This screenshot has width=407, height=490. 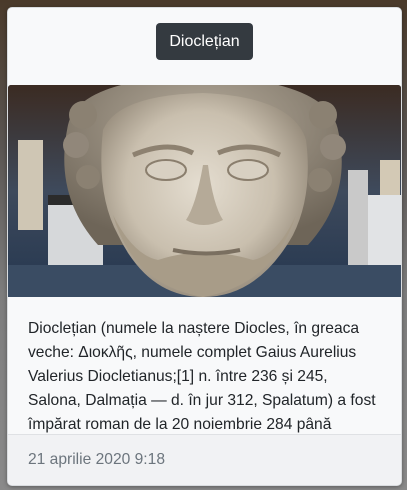 What do you see at coordinates (96, 459) in the screenshot?
I see `timestamp: 21 aprilie 2020 9:18` at bounding box center [96, 459].